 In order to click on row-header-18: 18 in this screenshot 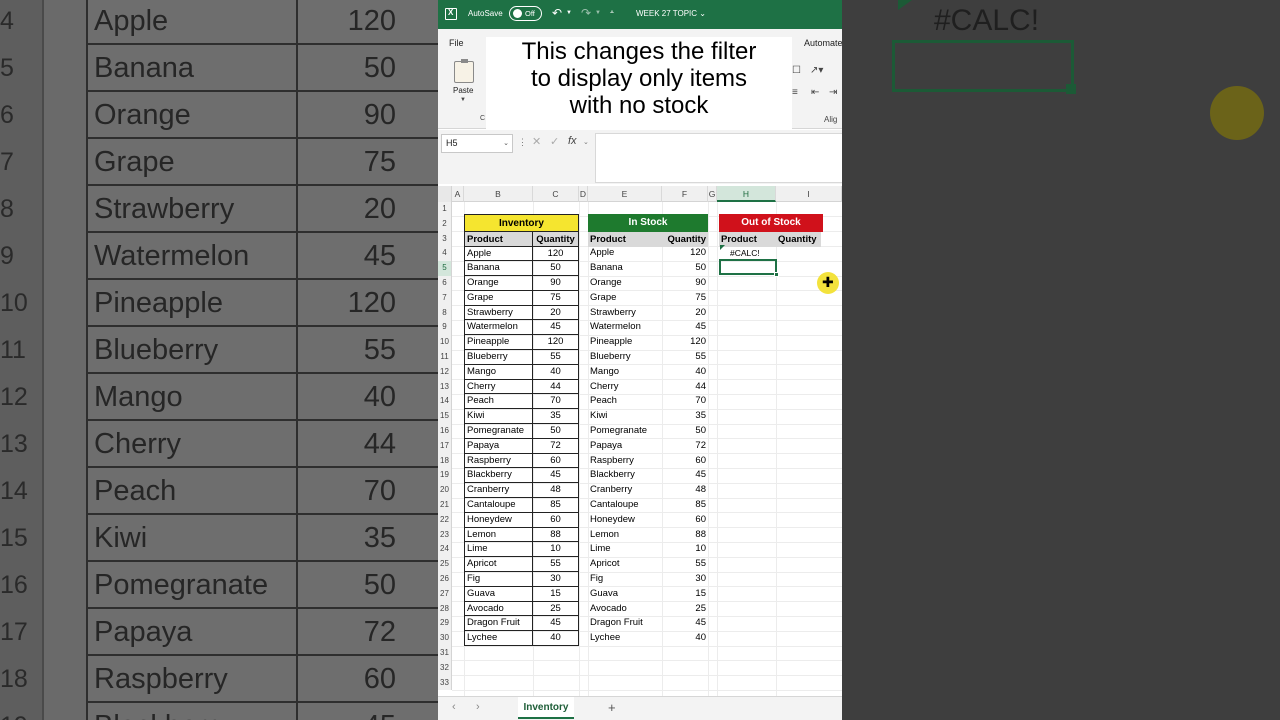, I will do `click(445, 461)`.